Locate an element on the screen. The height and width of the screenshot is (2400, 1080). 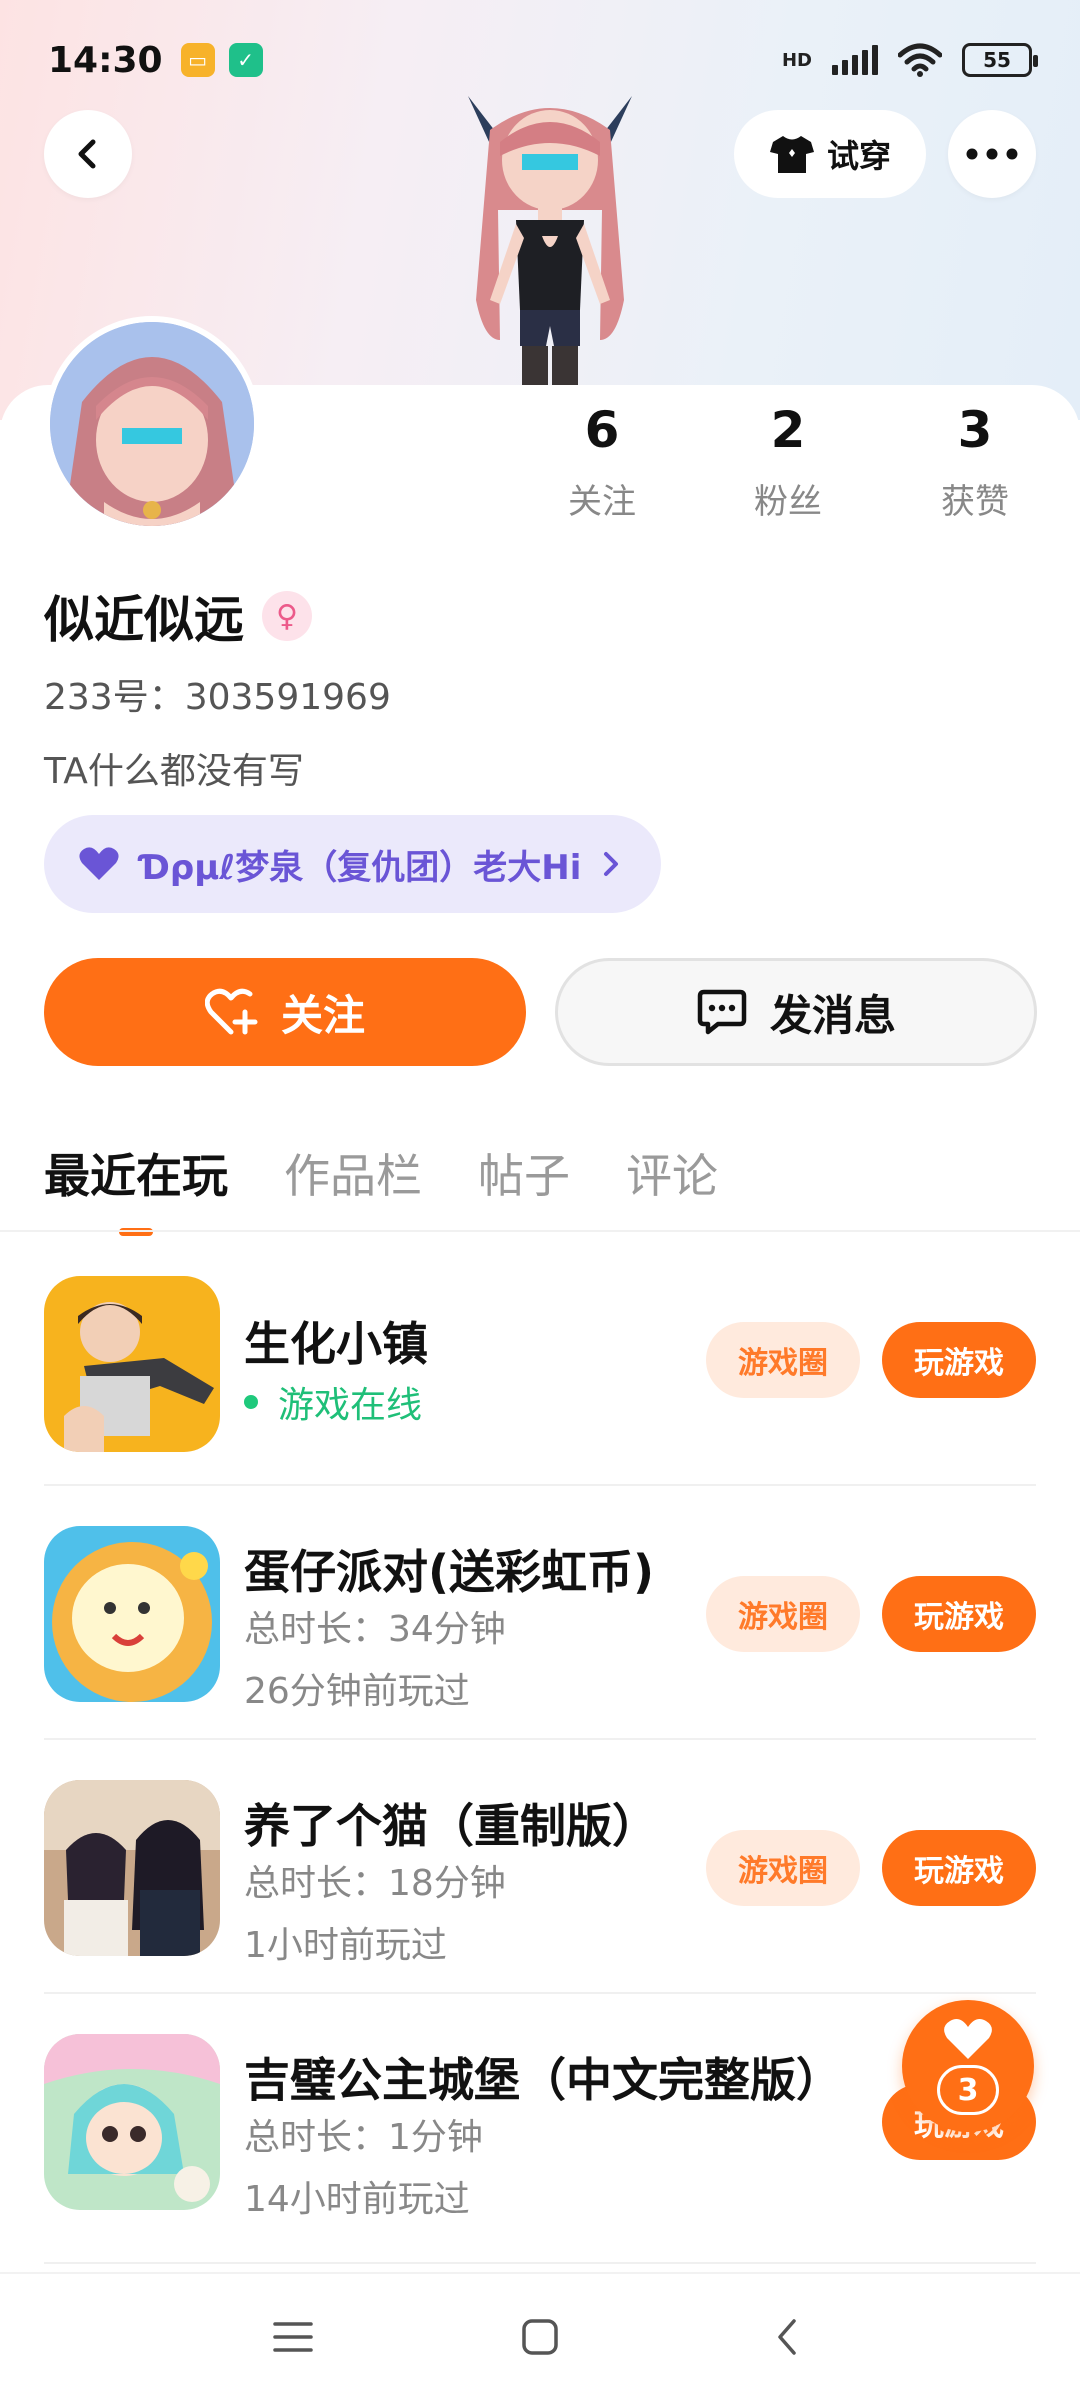
status-time: 14:30 is located at coordinates (105, 60).